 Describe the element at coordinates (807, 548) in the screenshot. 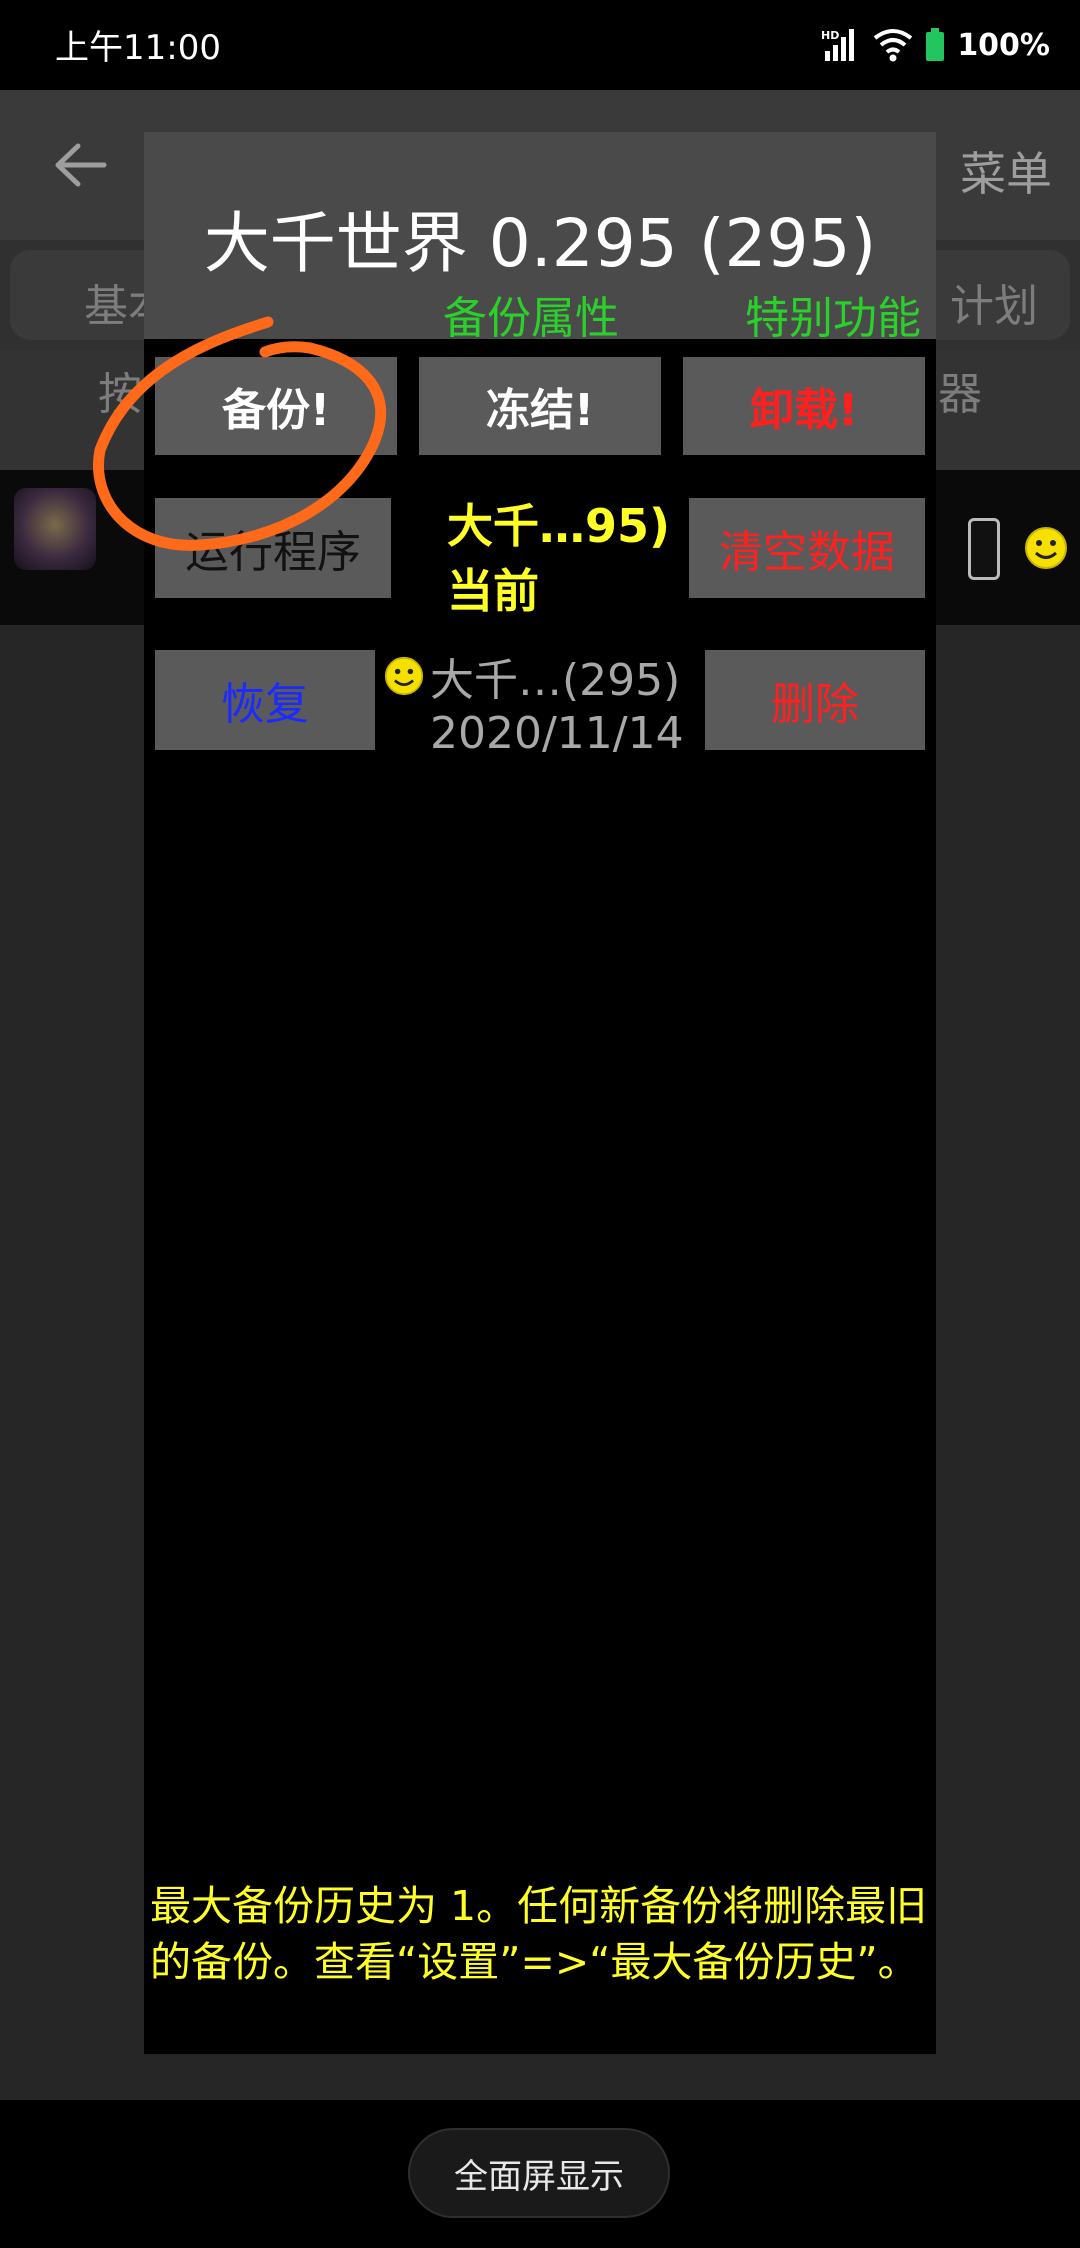

I see `clear-data-button: 清空数据` at that location.